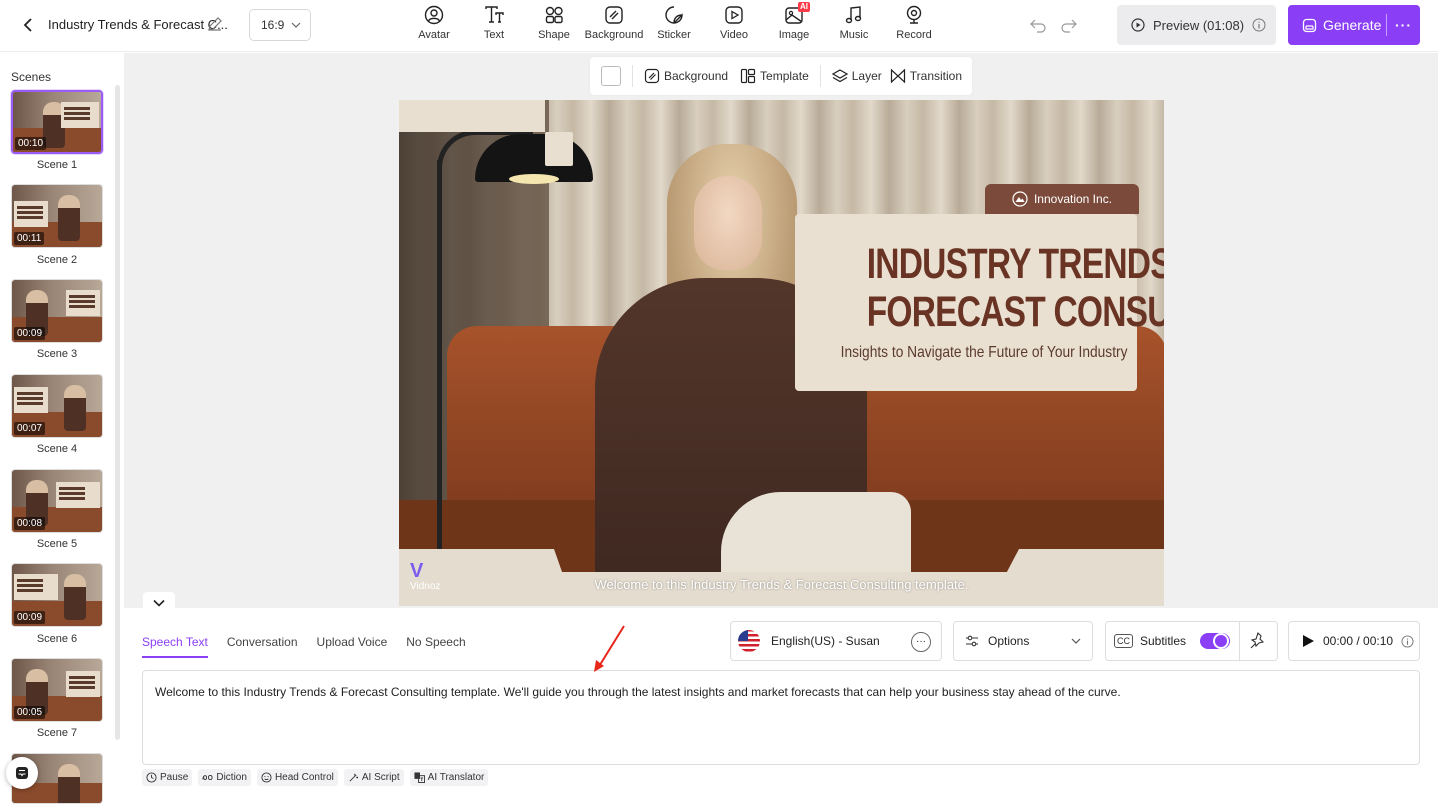  Describe the element at coordinates (1069, 25) in the screenshot. I see `redo-icon` at that location.